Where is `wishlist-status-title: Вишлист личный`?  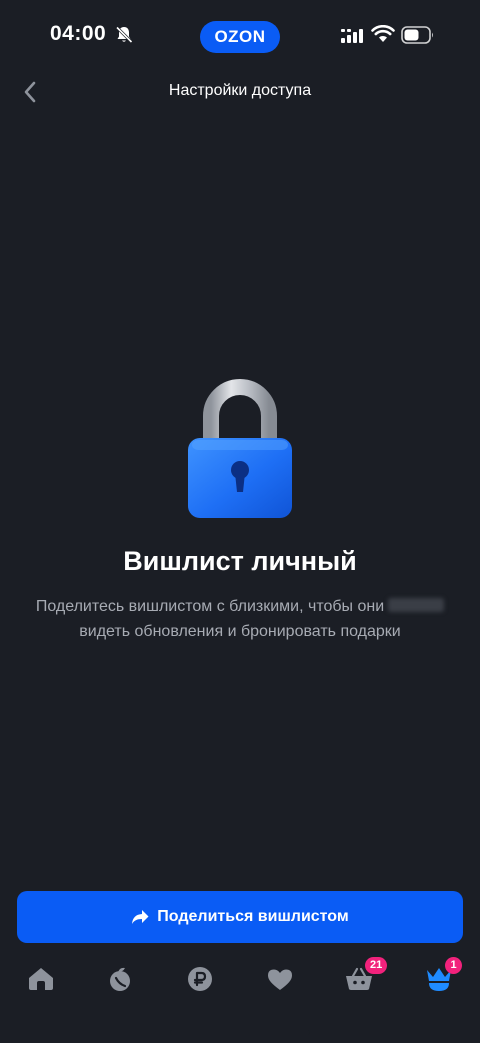 wishlist-status-title: Вишлист личный is located at coordinates (240, 561).